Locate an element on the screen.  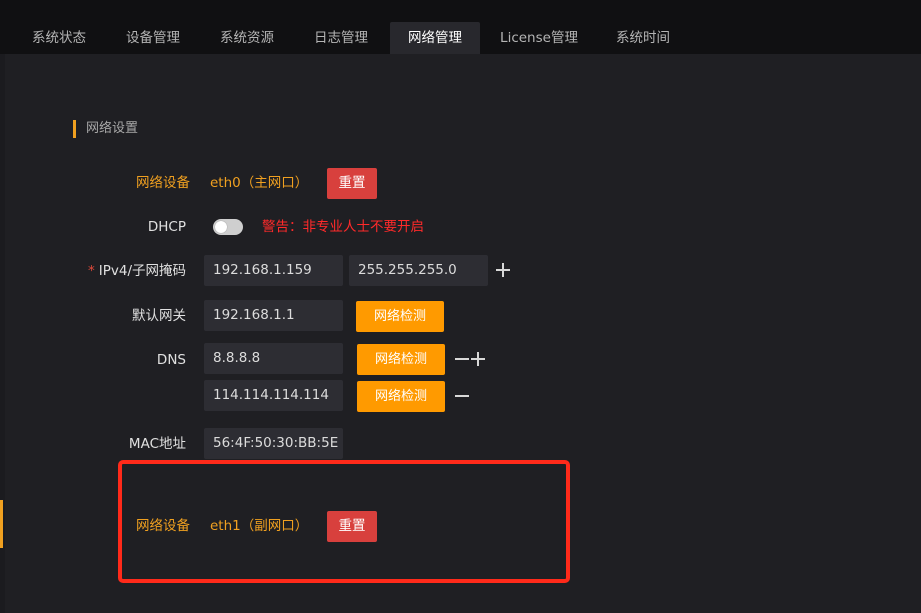
gateway-input: 192.168.1.1 is located at coordinates (273, 315).